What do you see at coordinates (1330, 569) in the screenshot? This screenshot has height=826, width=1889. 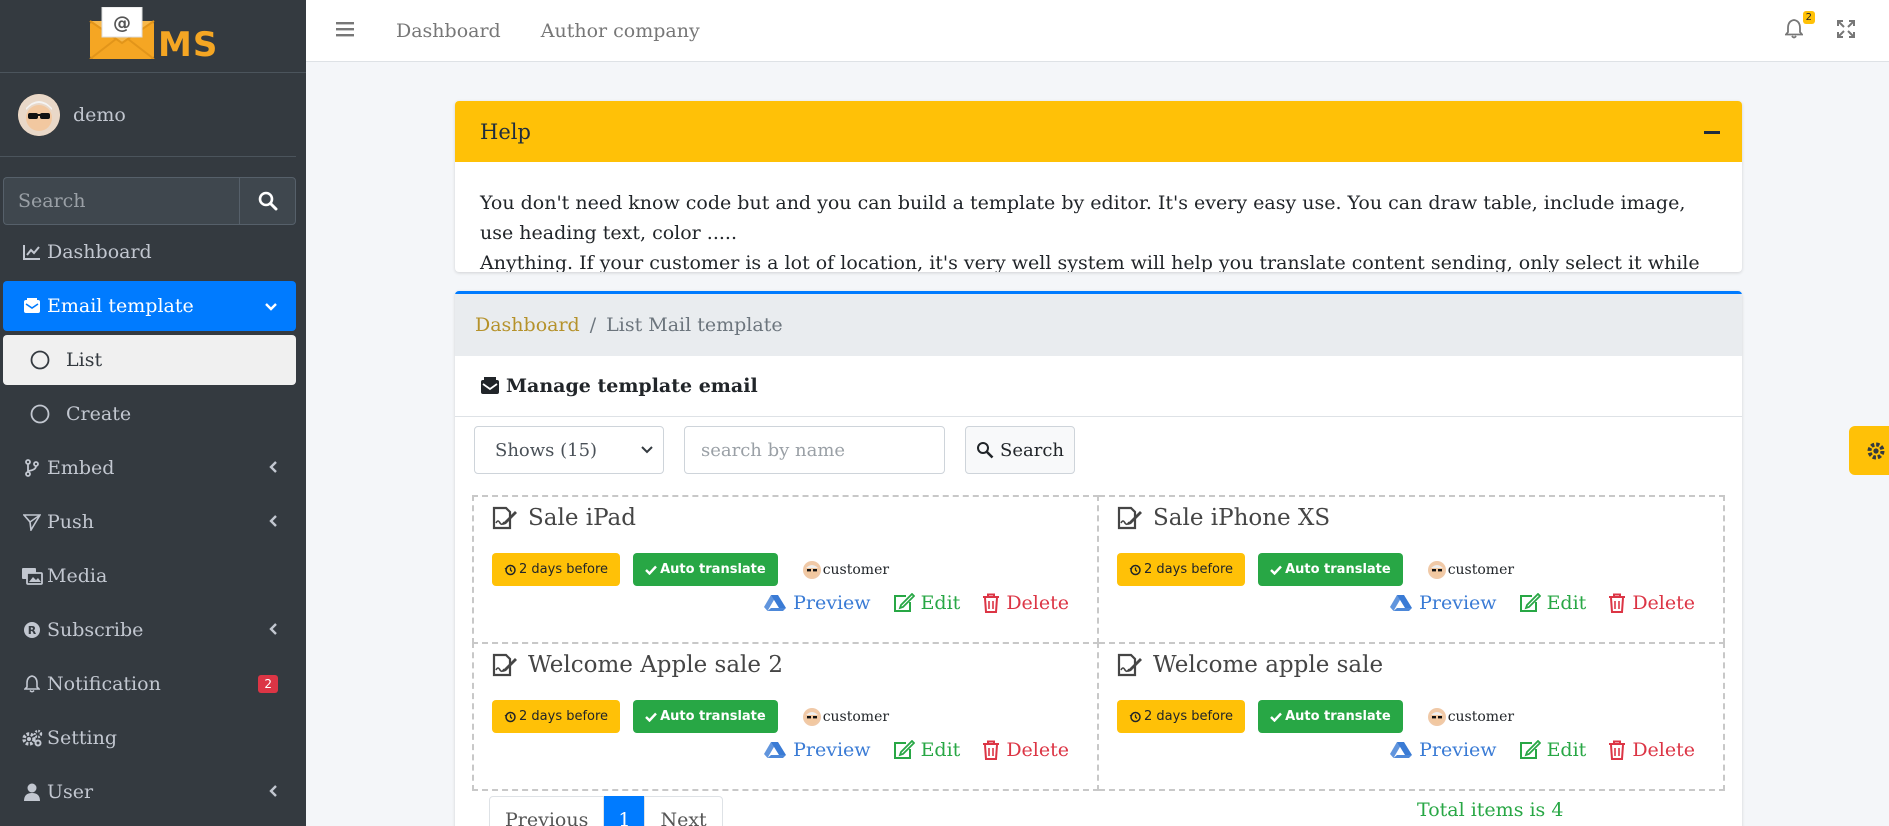 I see `auto-translate-badge: Auto translate` at bounding box center [1330, 569].